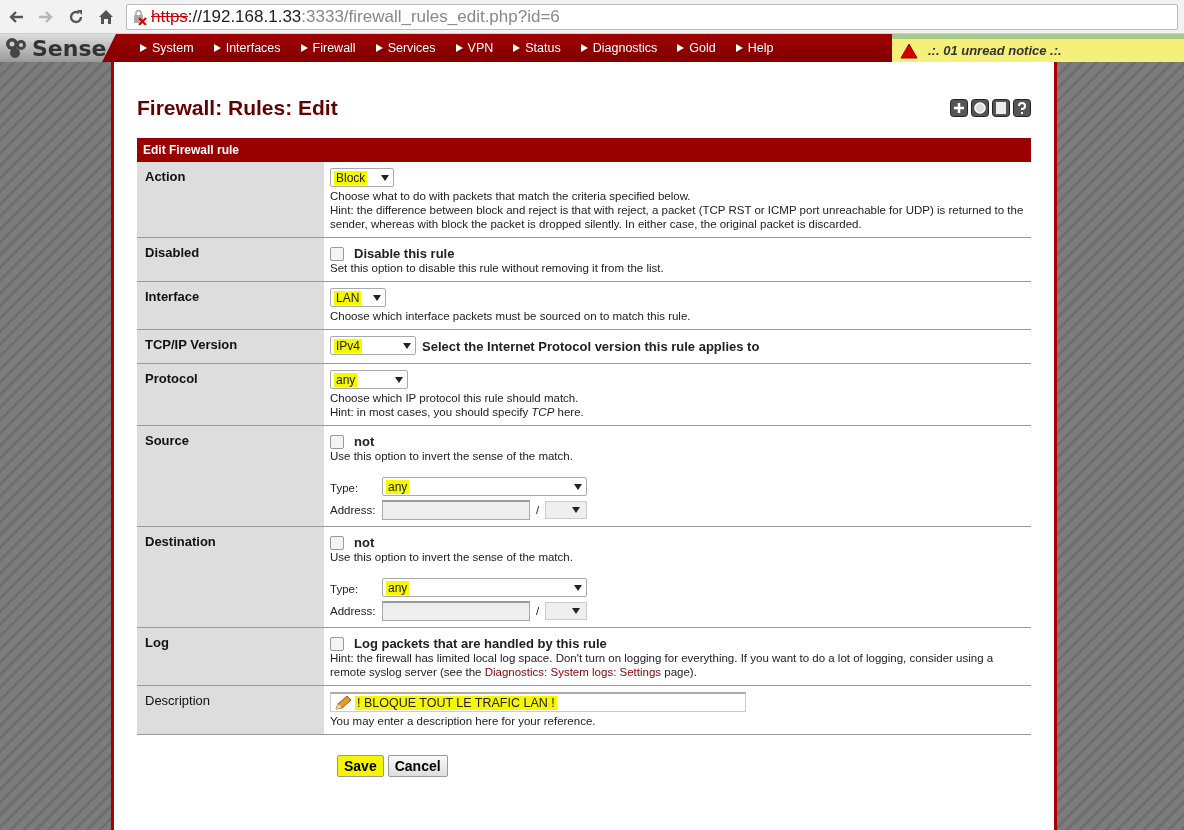  What do you see at coordinates (591, 346) in the screenshot?
I see `version-note: Select the Internet Protocol version this rule applies to` at bounding box center [591, 346].